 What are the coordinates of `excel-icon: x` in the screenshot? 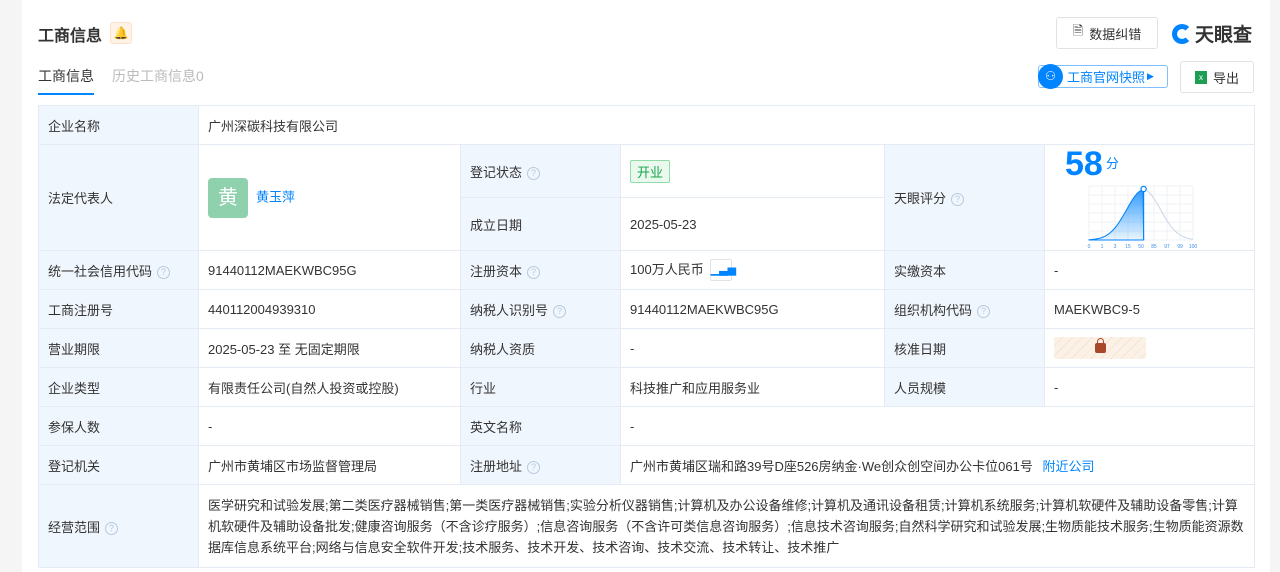 It's located at (1200, 77).